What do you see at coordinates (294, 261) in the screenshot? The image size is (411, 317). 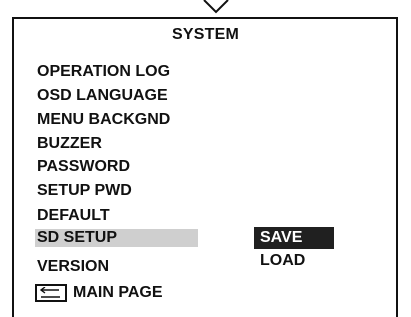 I see `submenu-load: LOAD` at bounding box center [294, 261].